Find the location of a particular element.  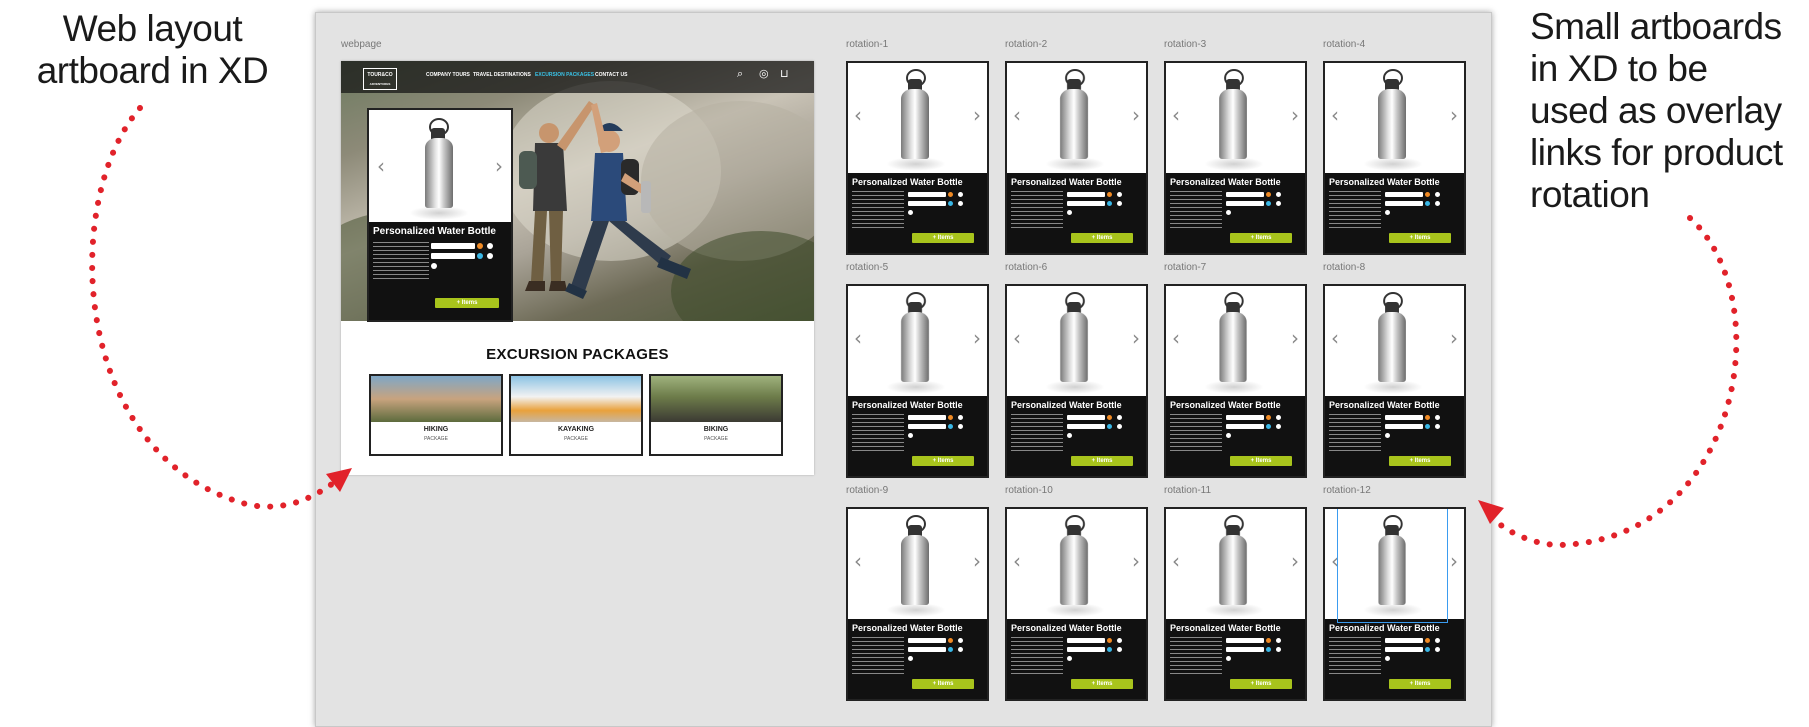

rotation-artboard-label: rotation-1 is located at coordinates (867, 44).